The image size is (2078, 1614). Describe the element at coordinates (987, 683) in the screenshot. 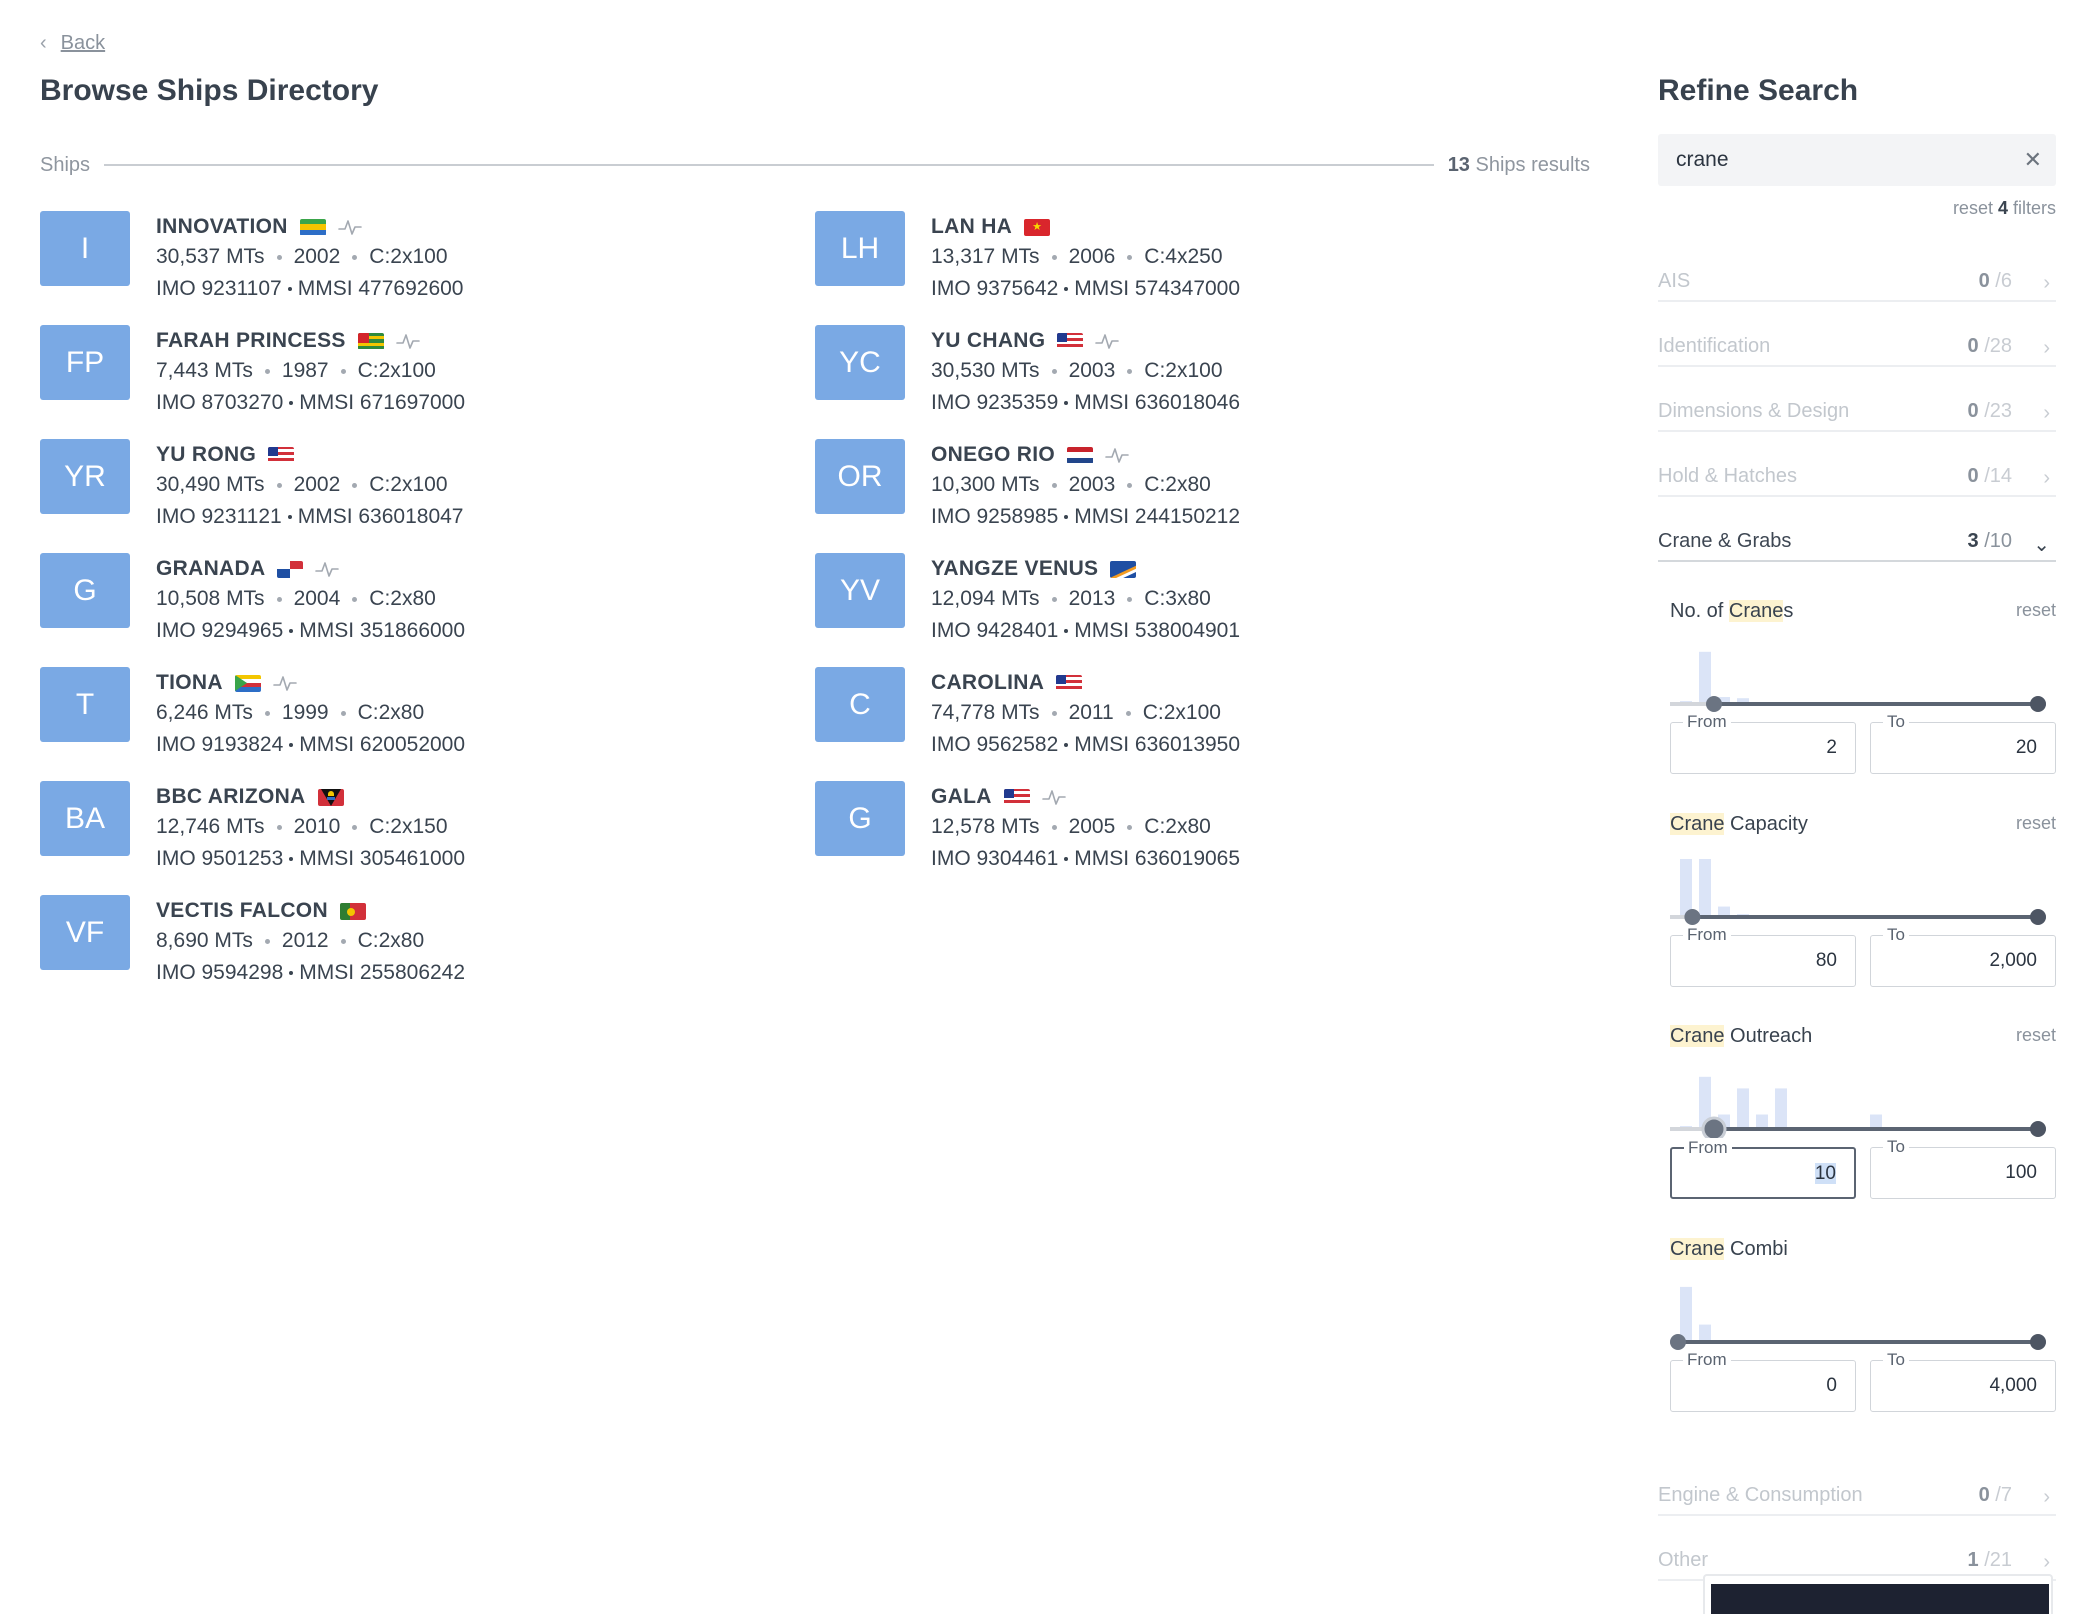

I see `ship-name: CAROLINA` at that location.